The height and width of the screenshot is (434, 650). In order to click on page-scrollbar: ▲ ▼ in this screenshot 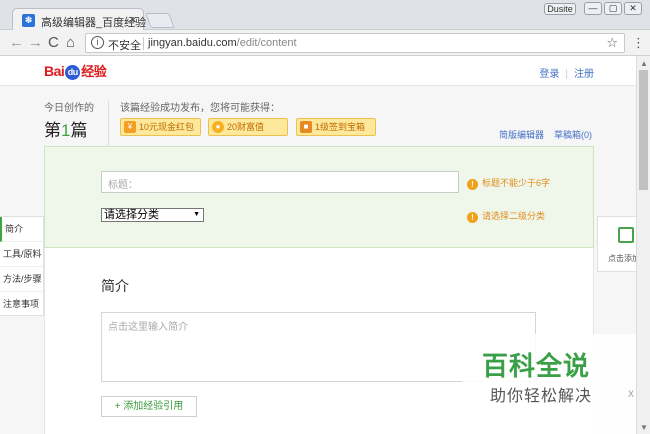, I will do `click(643, 245)`.